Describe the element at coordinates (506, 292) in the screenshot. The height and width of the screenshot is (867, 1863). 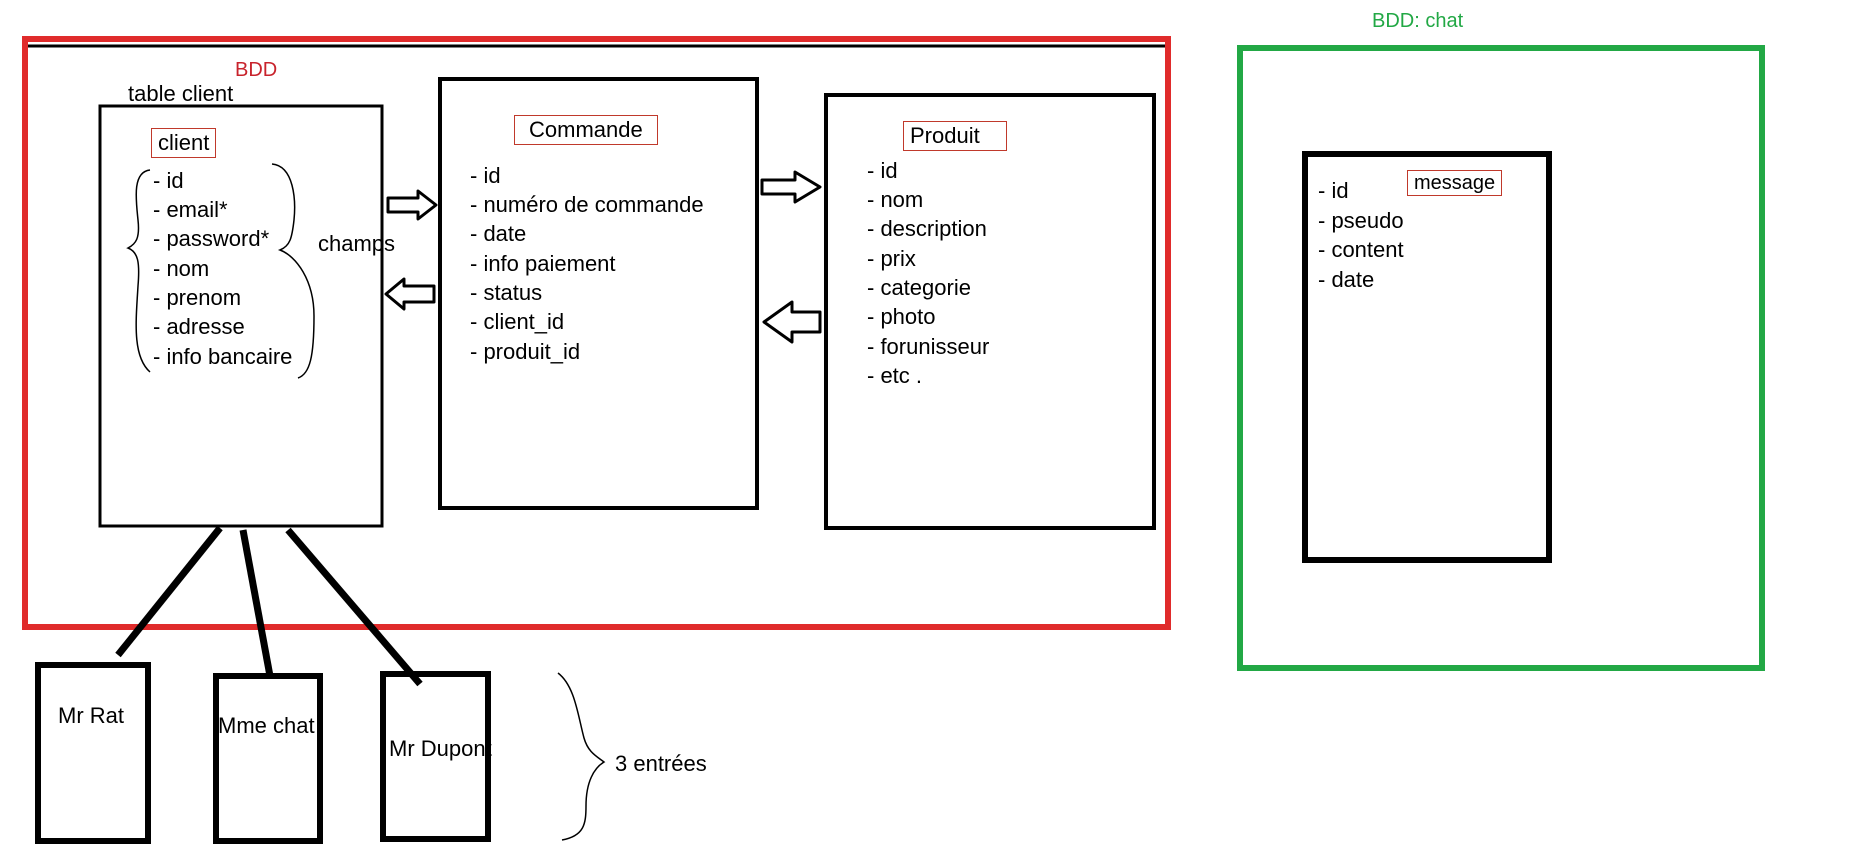
I see `commande-field-status: - status` at that location.